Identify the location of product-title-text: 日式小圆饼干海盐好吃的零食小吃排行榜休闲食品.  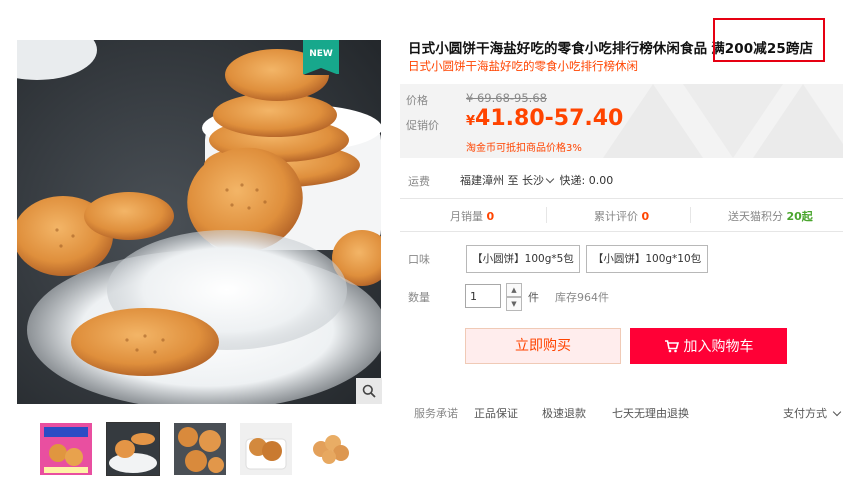
(558, 49).